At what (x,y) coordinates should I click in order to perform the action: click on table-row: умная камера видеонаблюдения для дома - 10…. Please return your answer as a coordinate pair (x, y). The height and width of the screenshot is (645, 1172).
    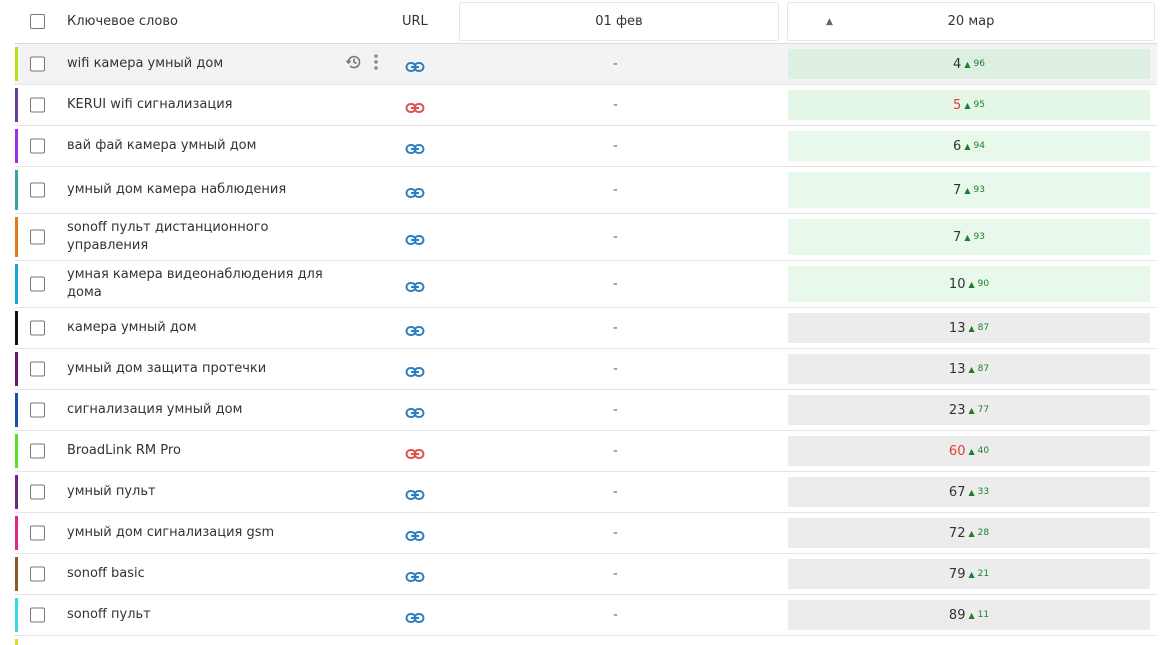
    Looking at the image, I should click on (586, 284).